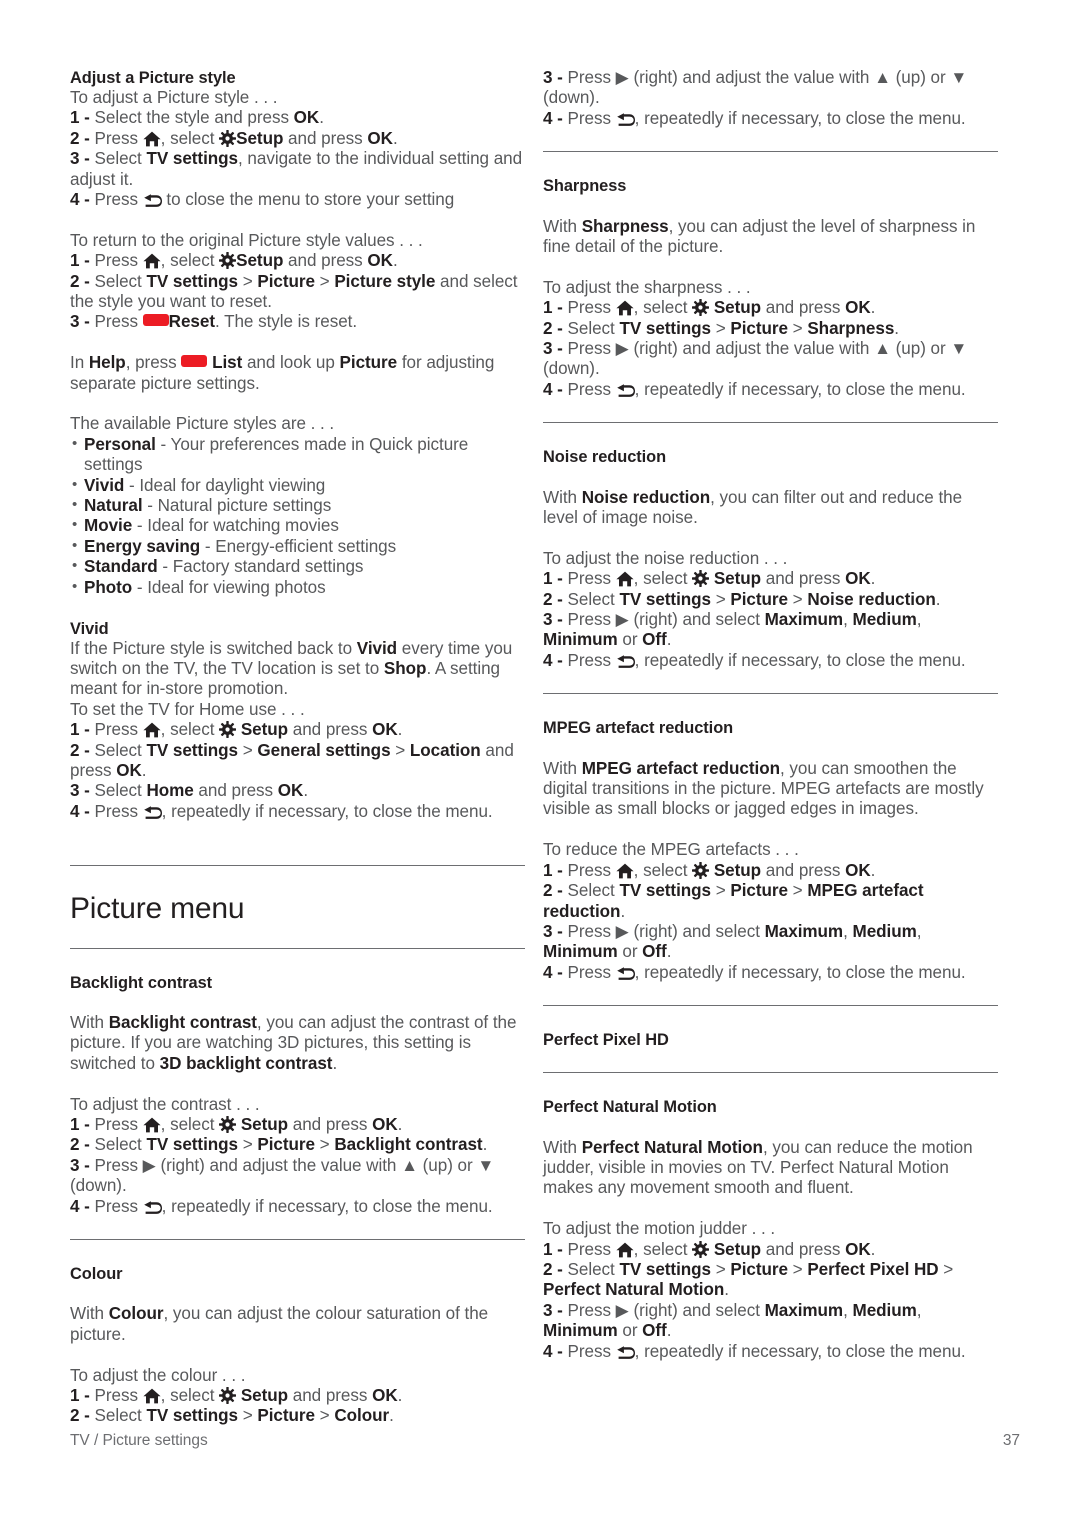 This screenshot has width=1080, height=1528. I want to click on minimum-option: Minimum, so click(580, 640).